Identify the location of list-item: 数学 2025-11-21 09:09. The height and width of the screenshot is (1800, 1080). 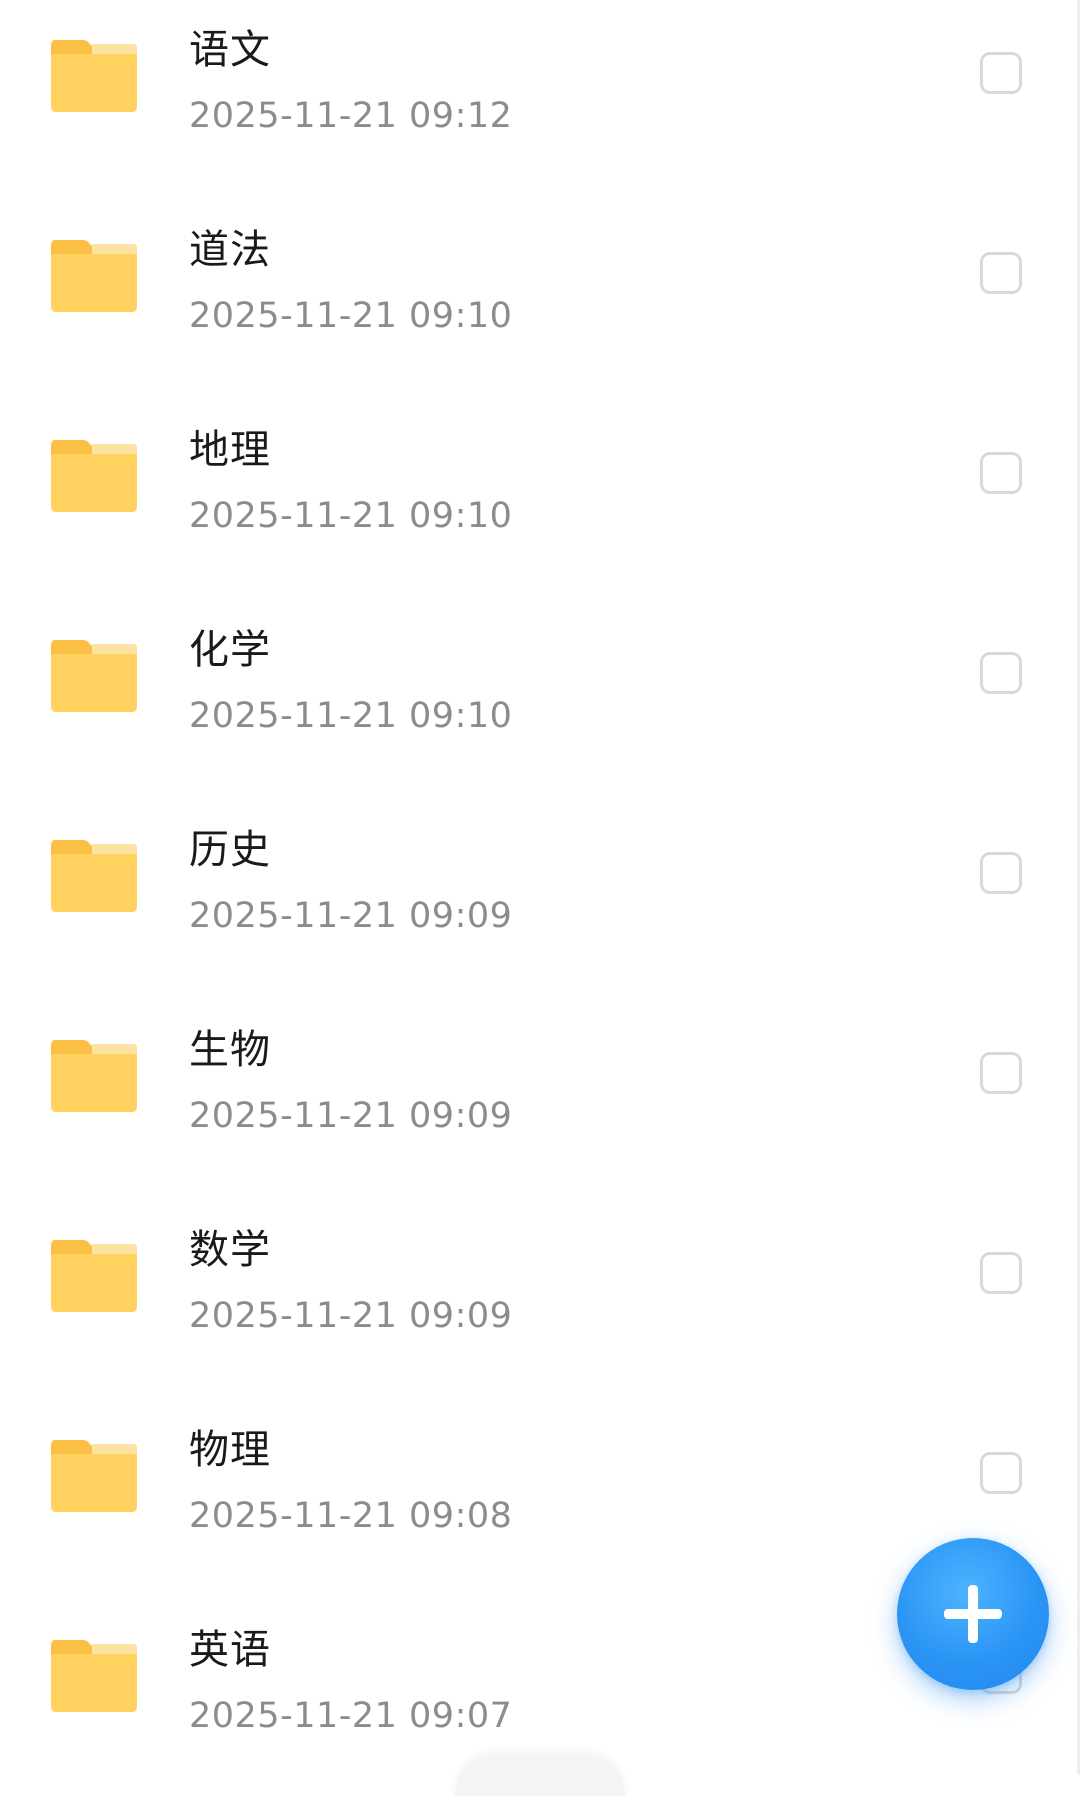
(540, 1300).